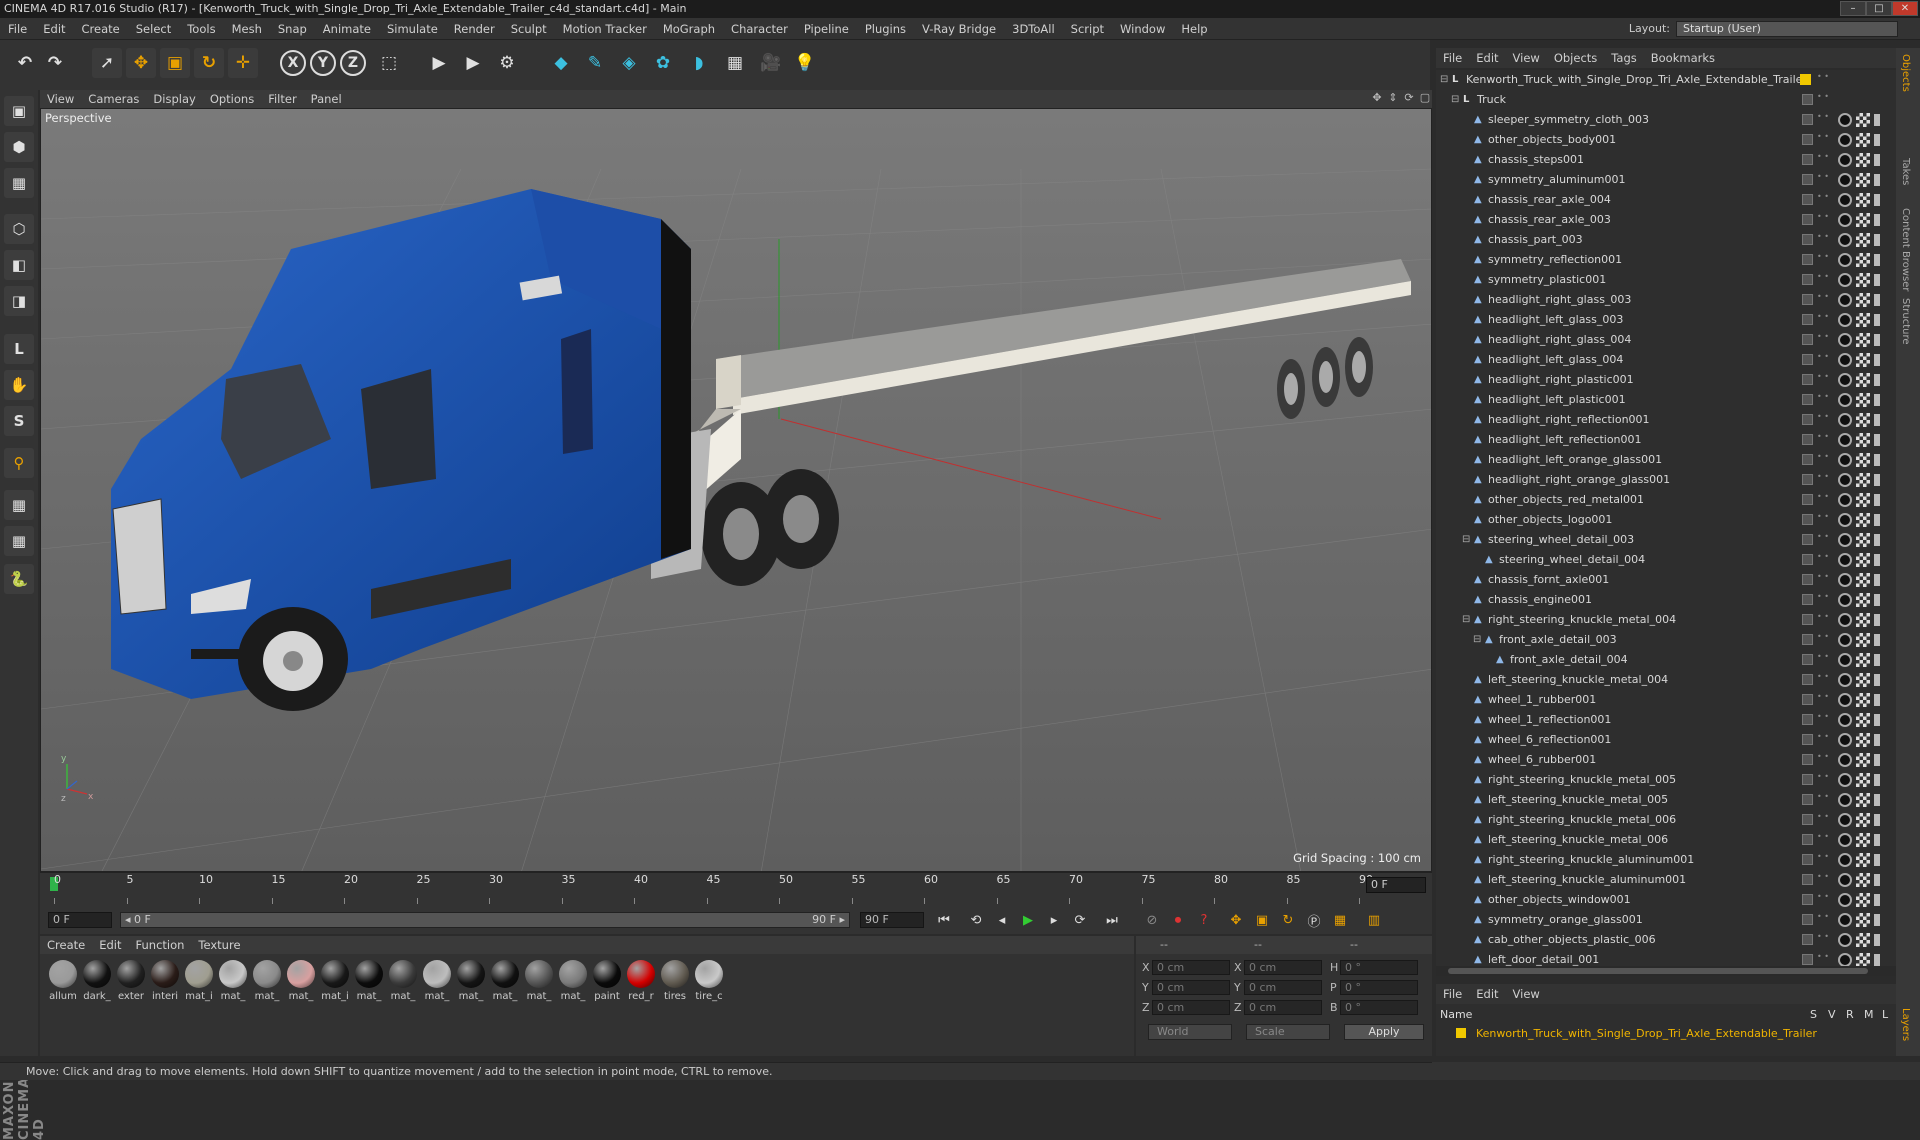 The image size is (1920, 1140). I want to click on minimize-button: –, so click(1853, 8).